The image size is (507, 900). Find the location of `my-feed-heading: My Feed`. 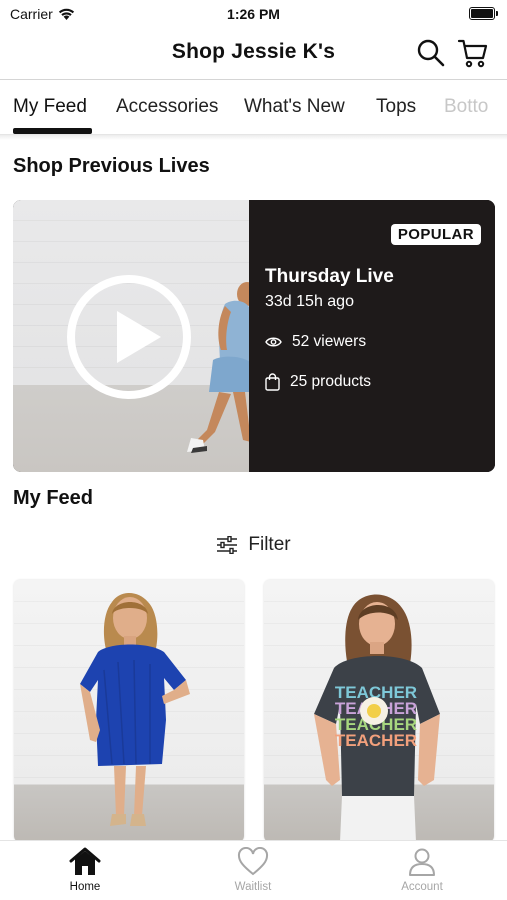

my-feed-heading: My Feed is located at coordinates (53, 498).